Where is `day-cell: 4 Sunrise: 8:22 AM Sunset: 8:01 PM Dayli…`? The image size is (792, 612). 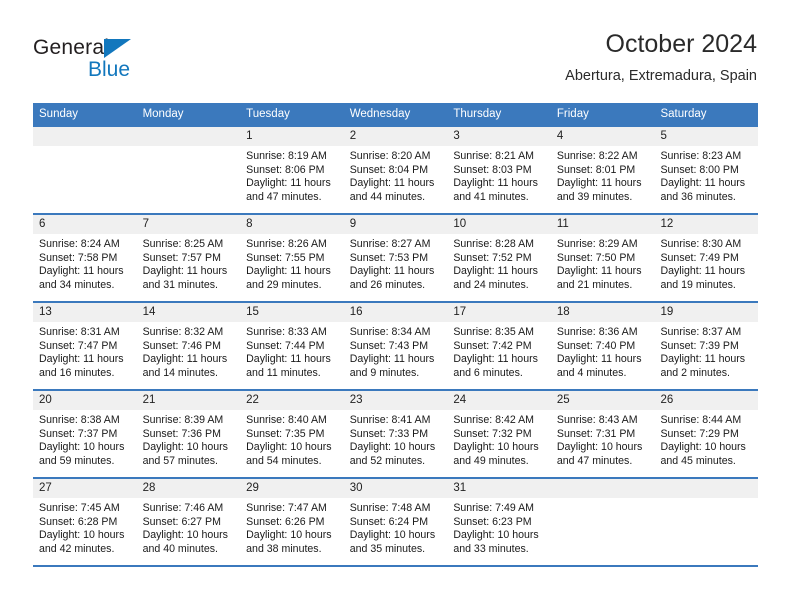
day-cell: 4 Sunrise: 8:22 AM Sunset: 8:01 PM Dayli… is located at coordinates (602, 170).